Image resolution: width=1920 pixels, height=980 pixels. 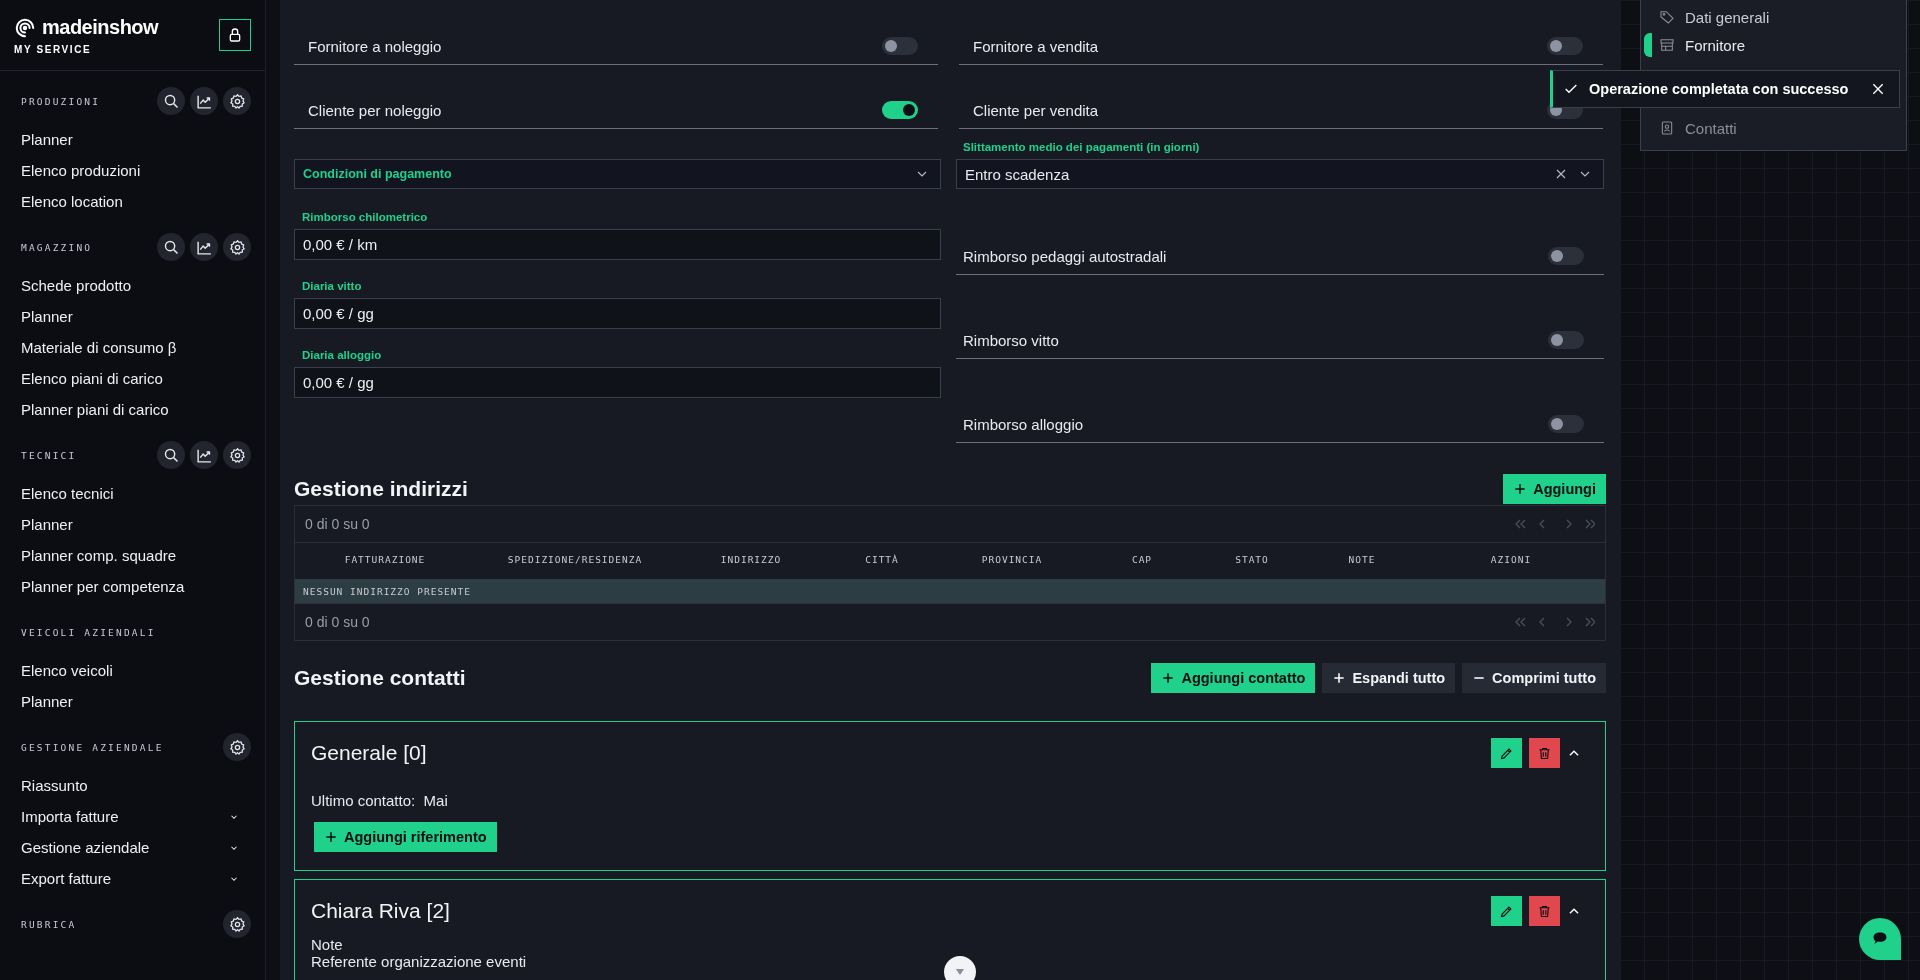 I want to click on lock-button, so click(x=235, y=35).